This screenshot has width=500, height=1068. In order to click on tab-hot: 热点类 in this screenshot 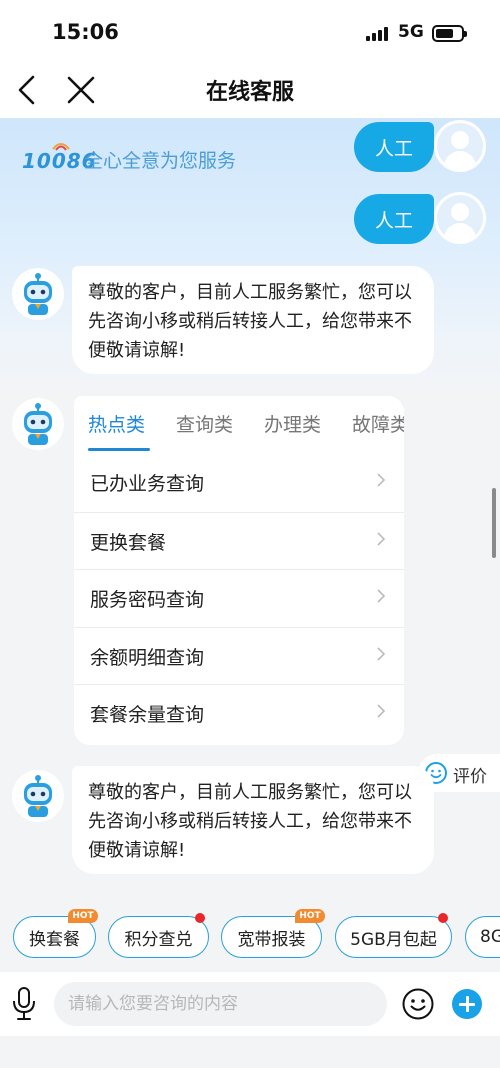, I will do `click(116, 423)`.